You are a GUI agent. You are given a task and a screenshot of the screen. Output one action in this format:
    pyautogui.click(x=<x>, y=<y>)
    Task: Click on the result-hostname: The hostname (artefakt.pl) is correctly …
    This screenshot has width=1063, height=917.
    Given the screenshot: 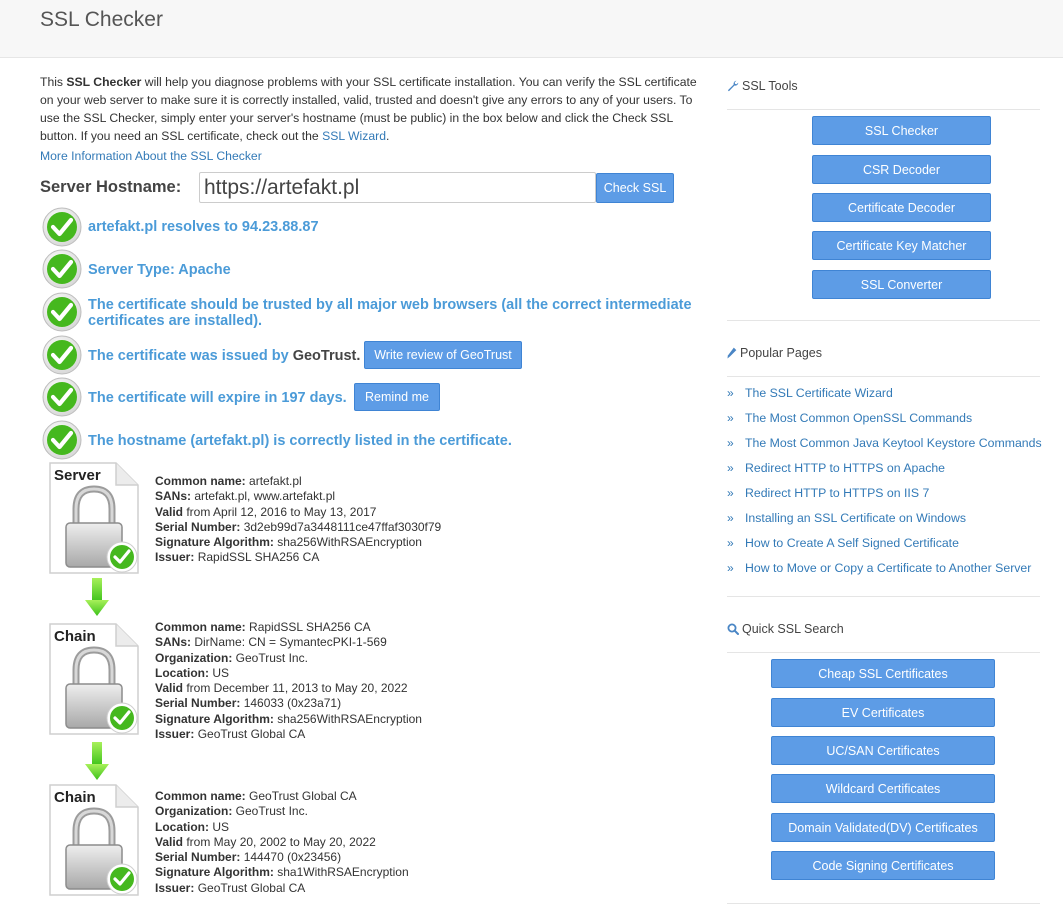 What is the action you would take?
    pyautogui.click(x=372, y=440)
    